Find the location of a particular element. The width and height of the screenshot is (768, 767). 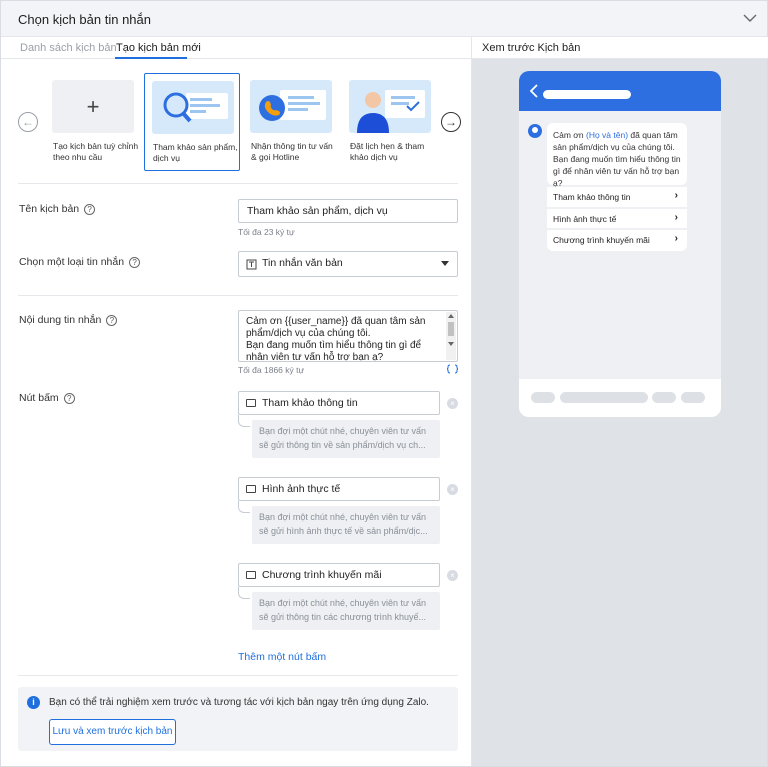

button-input-2: Hình ảnh thực tế is located at coordinates (339, 489).